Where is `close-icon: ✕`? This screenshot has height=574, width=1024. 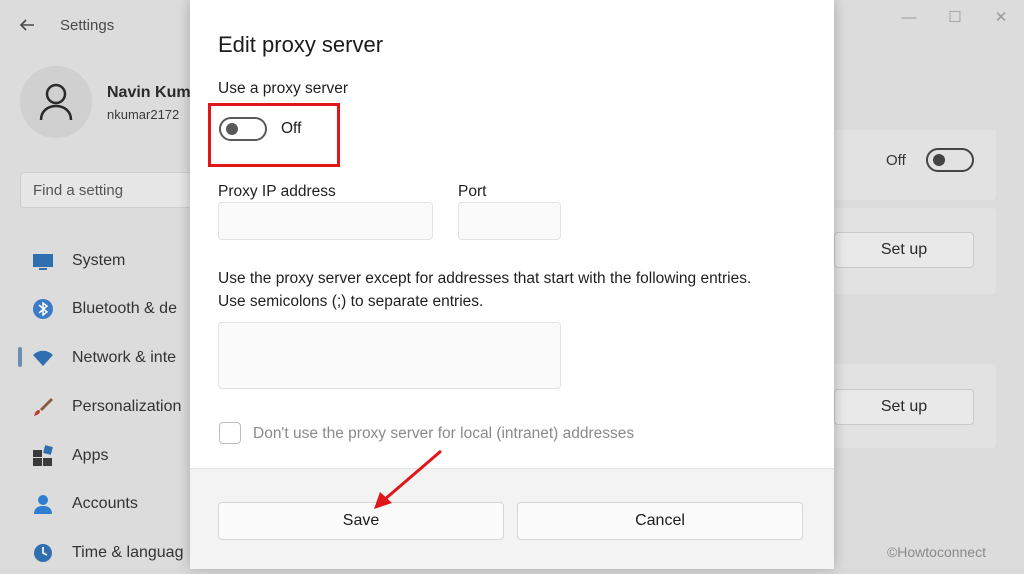 close-icon: ✕ is located at coordinates (1001, 17).